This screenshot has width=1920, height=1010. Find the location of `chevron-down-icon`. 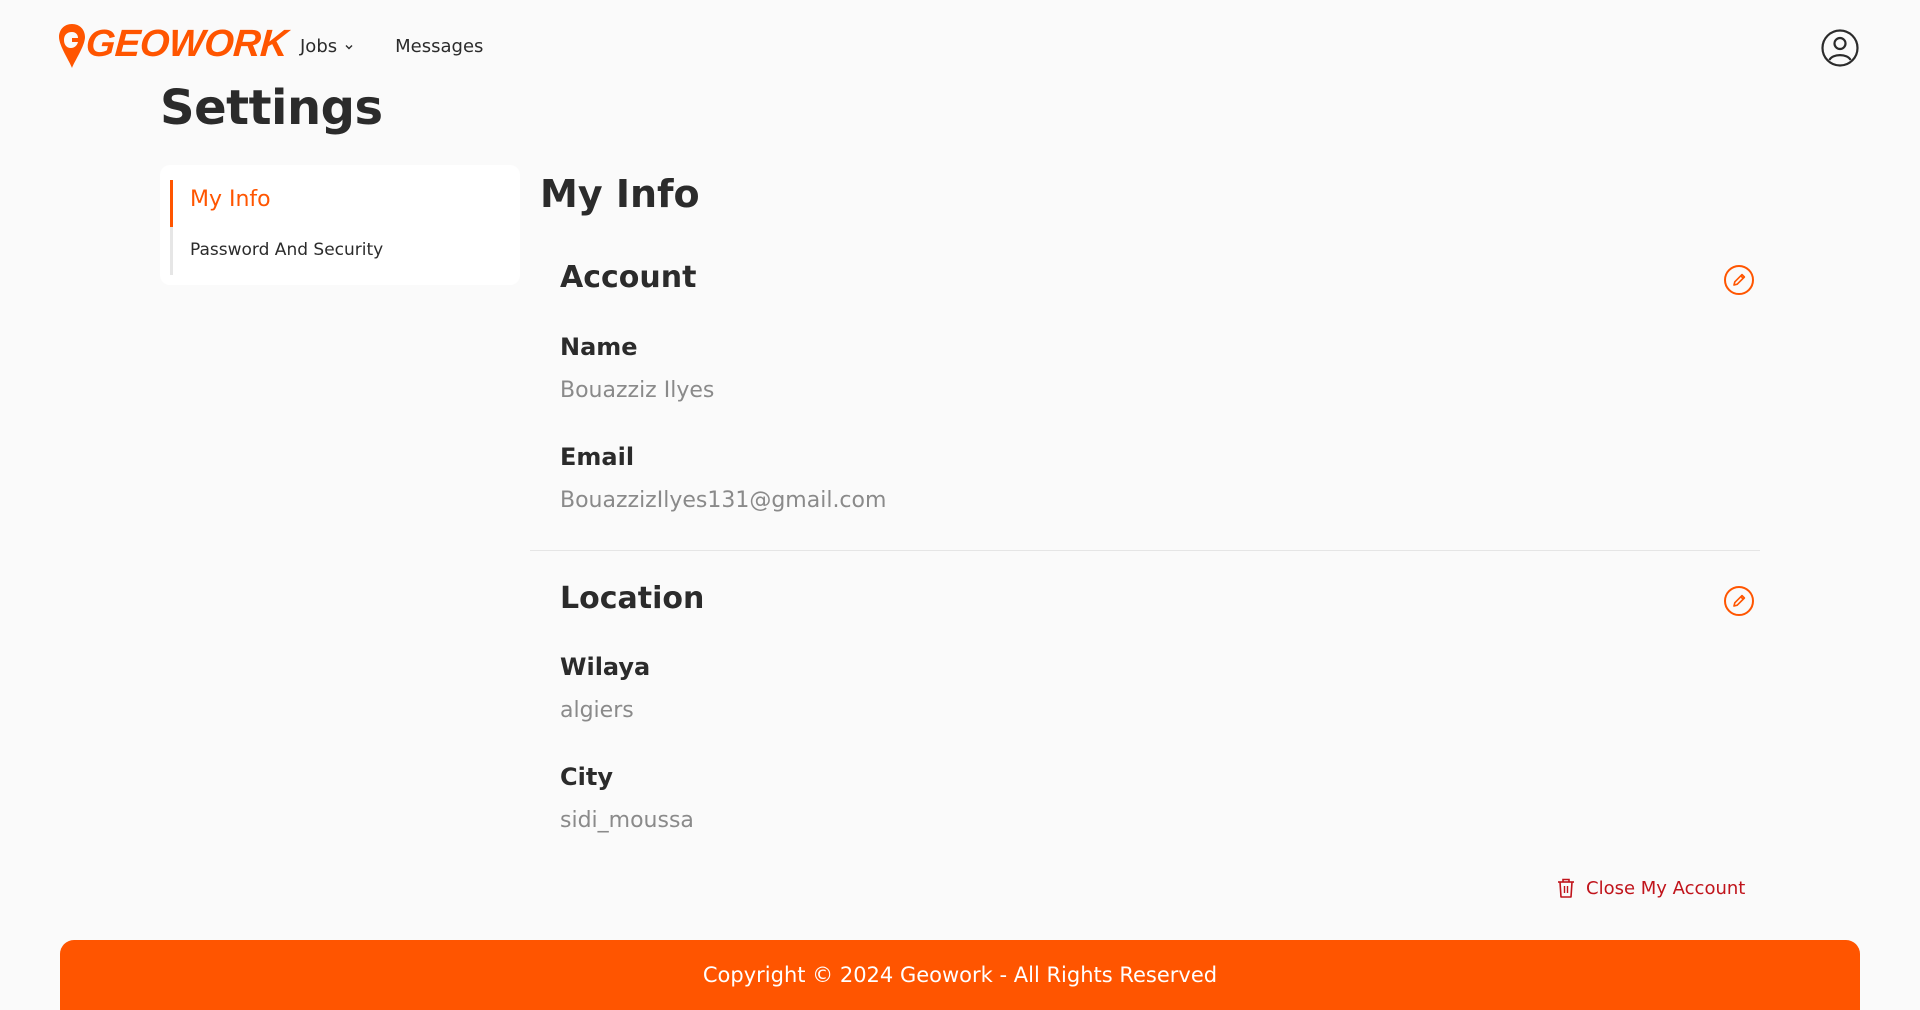

chevron-down-icon is located at coordinates (349, 46).